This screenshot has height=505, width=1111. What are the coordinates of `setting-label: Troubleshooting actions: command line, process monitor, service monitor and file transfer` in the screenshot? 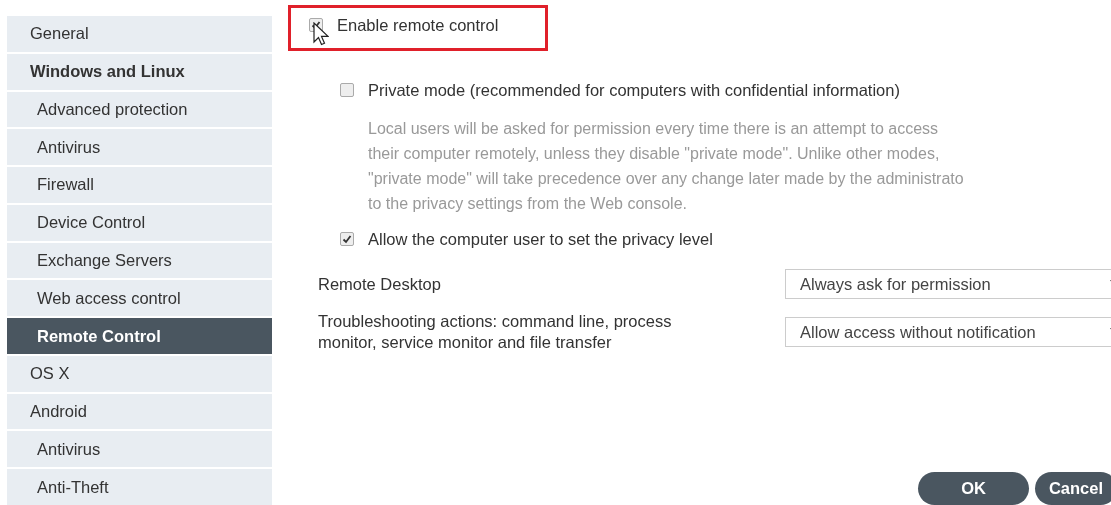 It's located at (495, 332).